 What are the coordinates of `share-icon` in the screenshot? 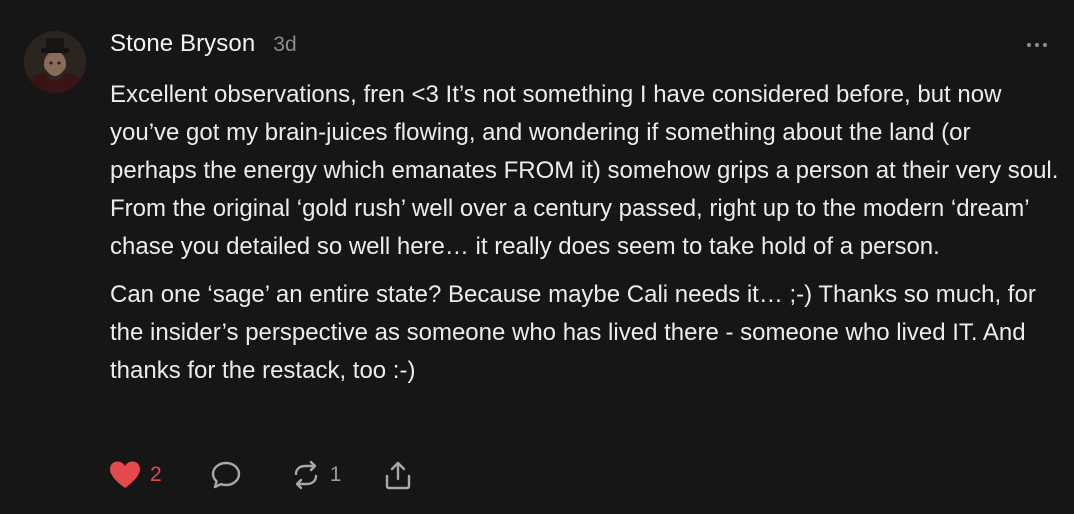 It's located at (398, 475).